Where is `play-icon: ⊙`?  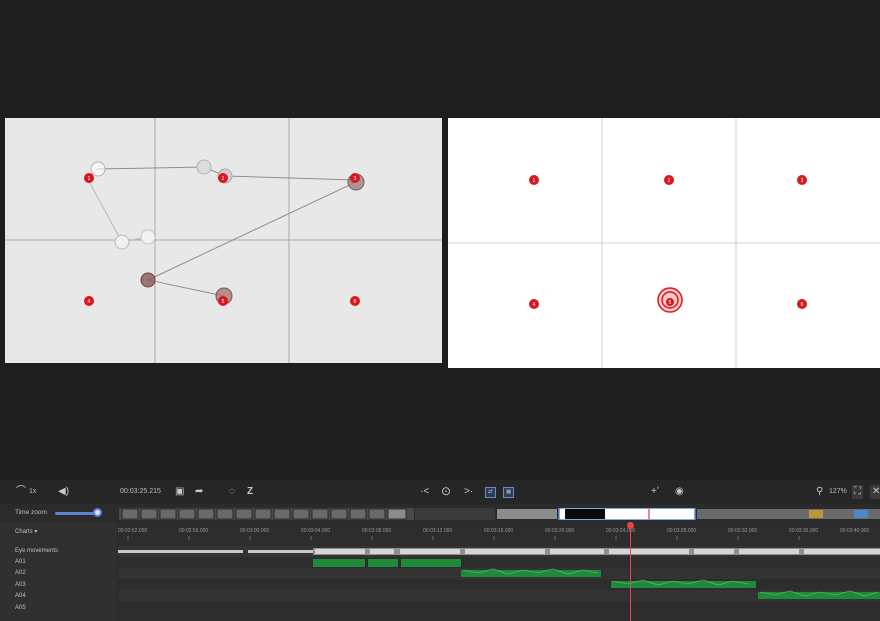
play-icon: ⊙ is located at coordinates (446, 491).